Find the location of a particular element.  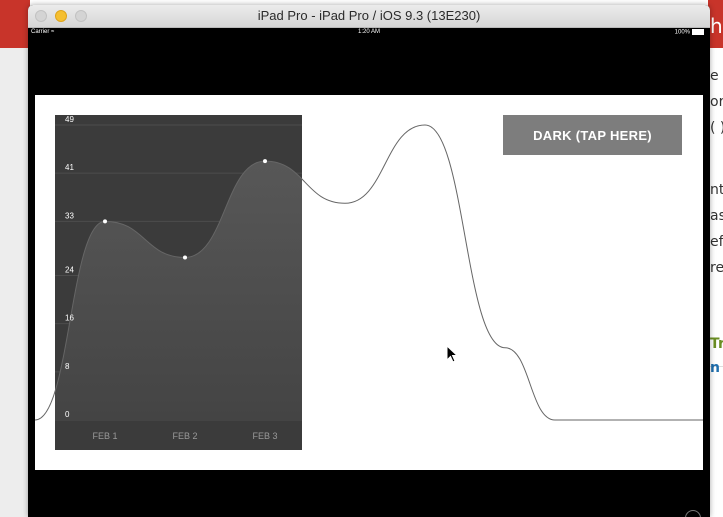

dark-mode-button: DARK (TAP HERE) is located at coordinates (592, 135).